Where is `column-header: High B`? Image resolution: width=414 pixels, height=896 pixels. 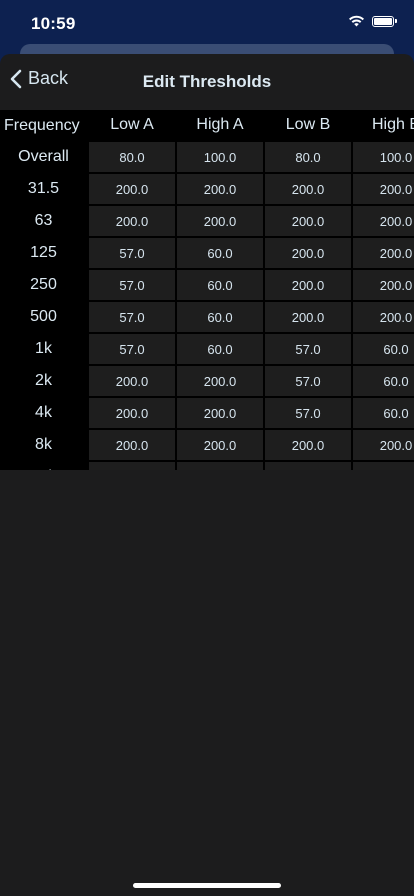 column-header: High B is located at coordinates (383, 125).